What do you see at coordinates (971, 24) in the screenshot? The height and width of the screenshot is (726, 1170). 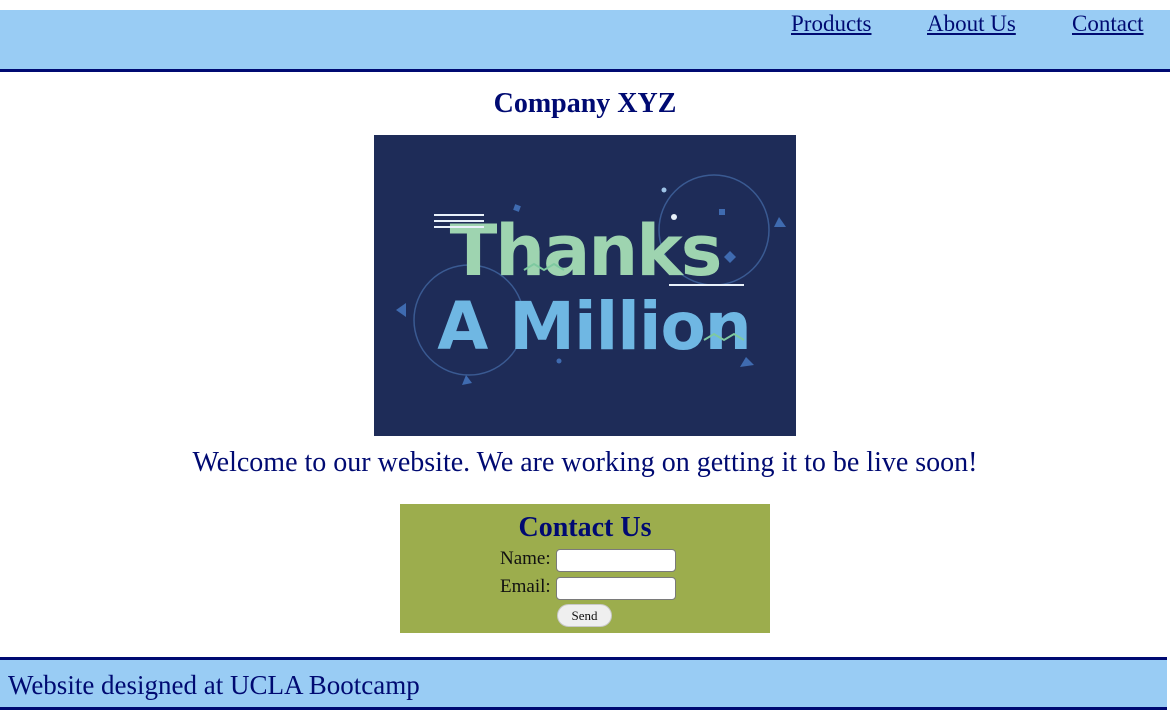 I see `nav-link-about-us: About Us` at bounding box center [971, 24].